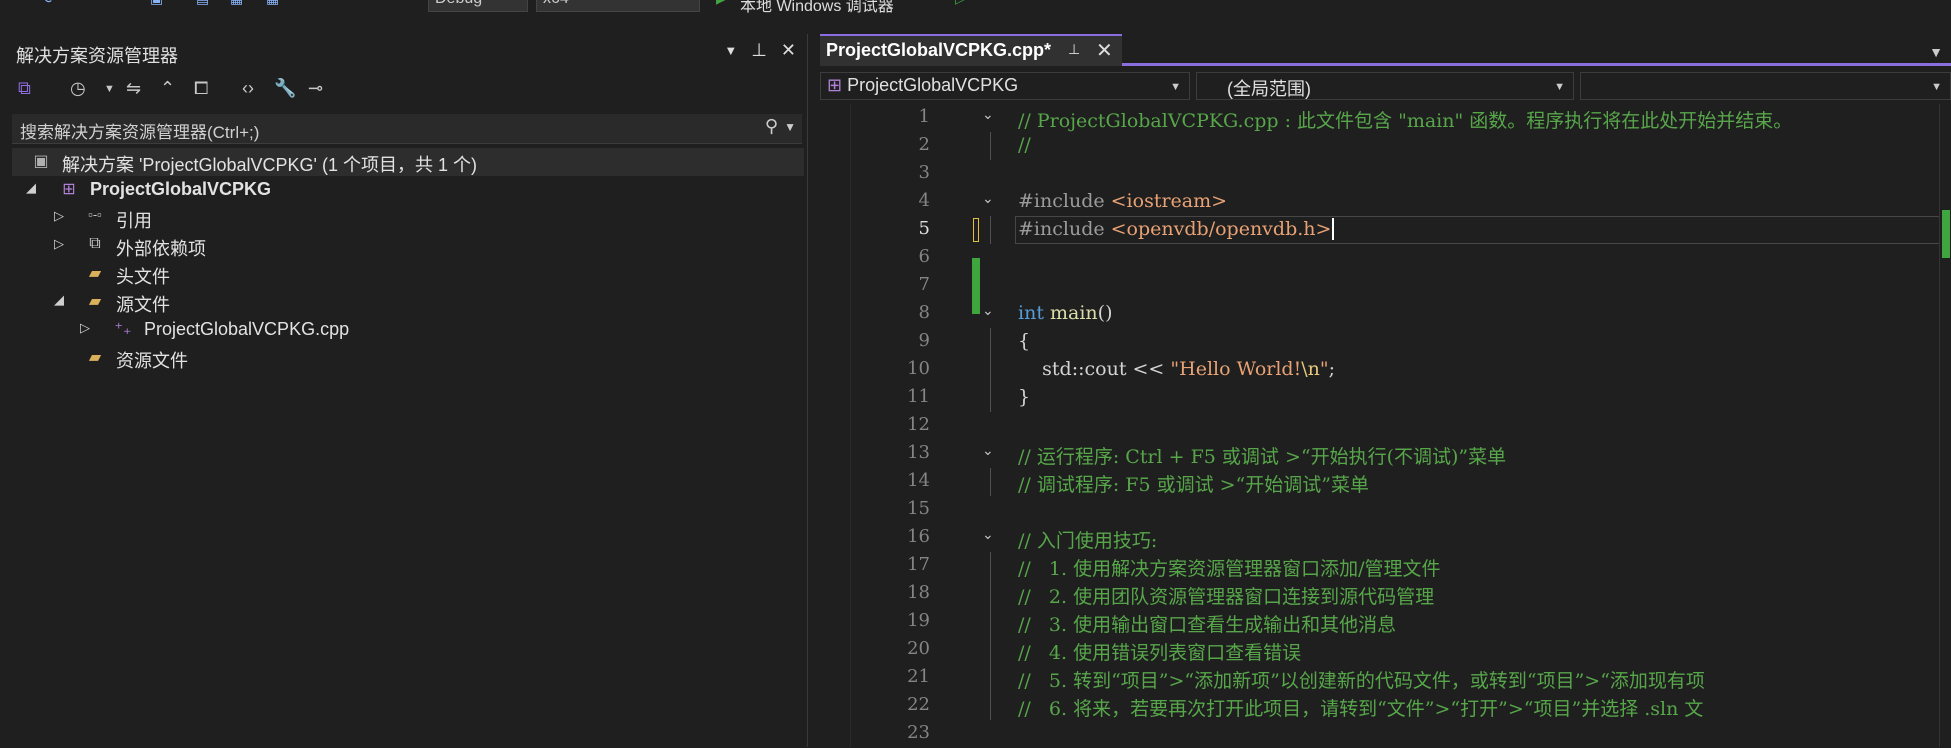 The image size is (1951, 748). Describe the element at coordinates (285, 88) in the screenshot. I see `properties-wrench-icon: 🔧` at that location.